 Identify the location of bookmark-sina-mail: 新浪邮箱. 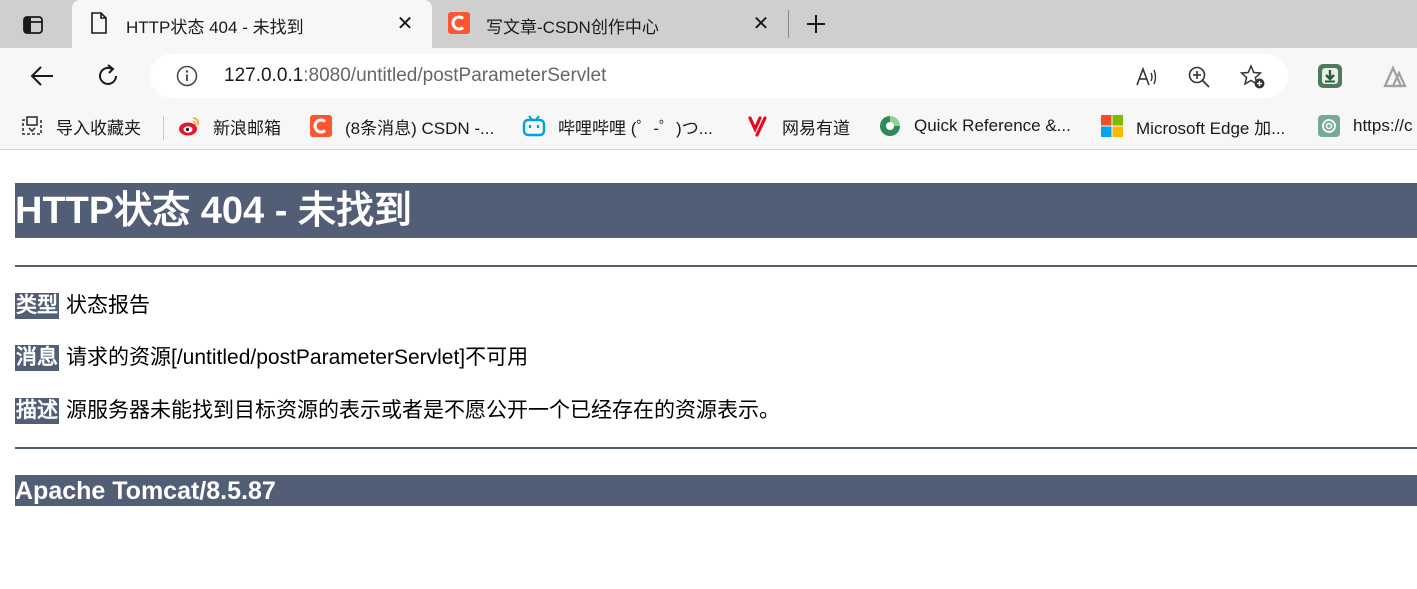
(229, 126).